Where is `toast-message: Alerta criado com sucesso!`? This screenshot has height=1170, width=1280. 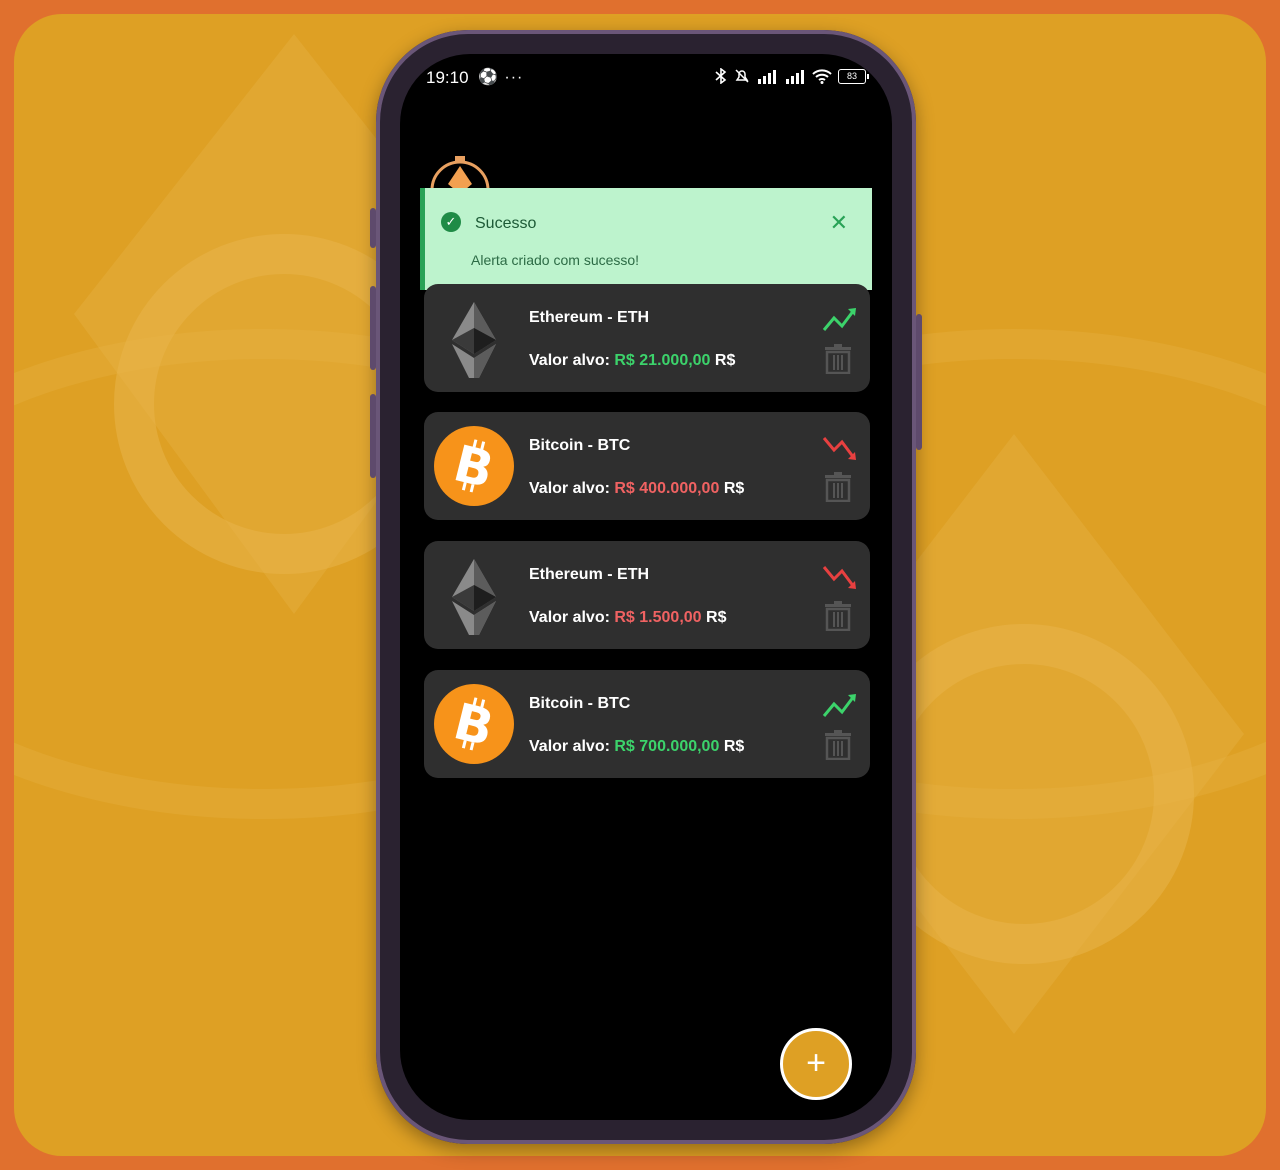 toast-message: Alerta criado com sucesso! is located at coordinates (555, 260).